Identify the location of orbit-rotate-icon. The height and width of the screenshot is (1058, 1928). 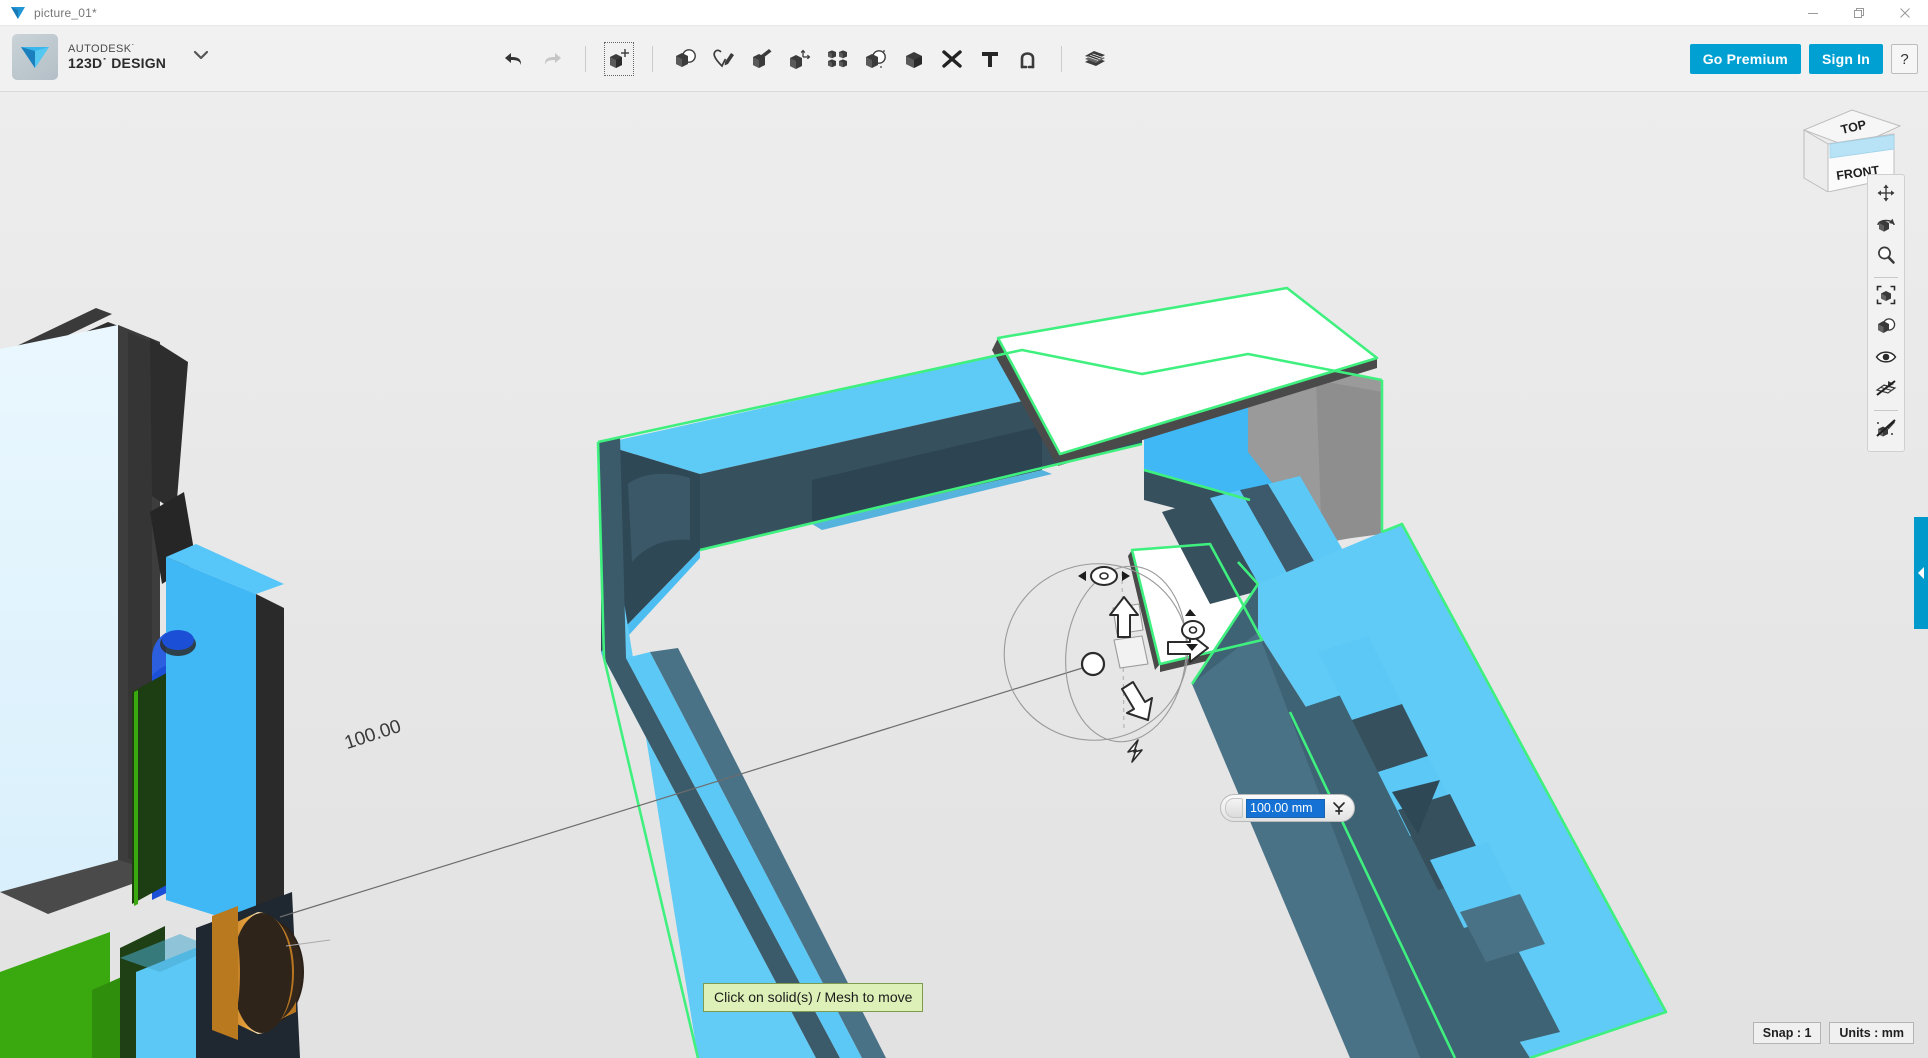
(1886, 226).